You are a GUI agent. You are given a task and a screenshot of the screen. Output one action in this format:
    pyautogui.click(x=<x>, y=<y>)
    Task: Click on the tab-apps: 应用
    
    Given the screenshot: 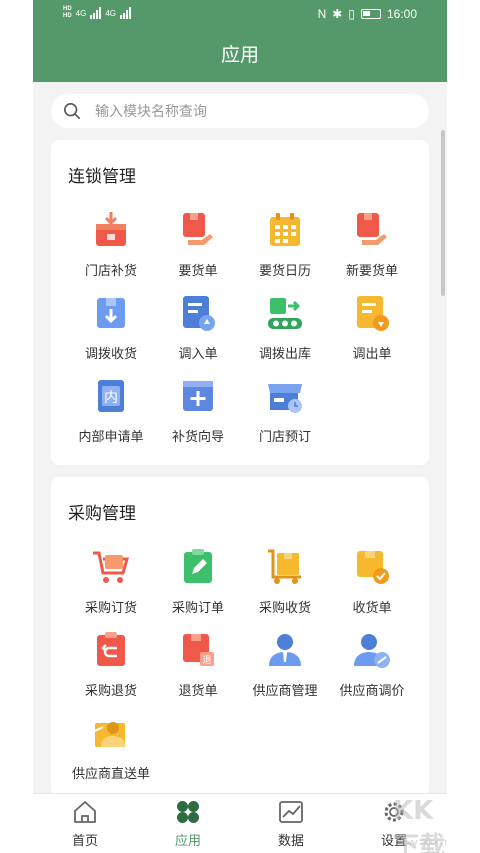 What is the action you would take?
    pyautogui.click(x=188, y=823)
    